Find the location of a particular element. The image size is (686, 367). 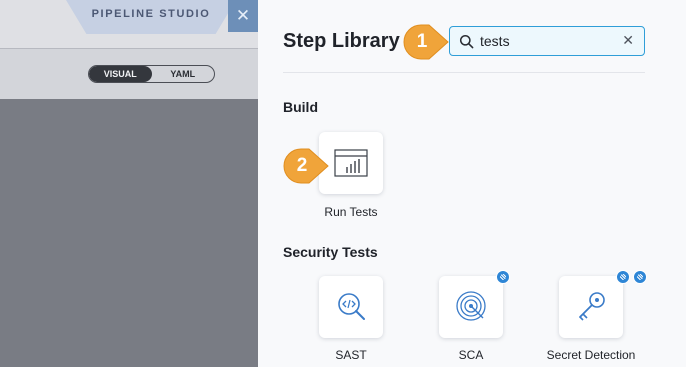

secret-detection-icon is located at coordinates (592, 306).